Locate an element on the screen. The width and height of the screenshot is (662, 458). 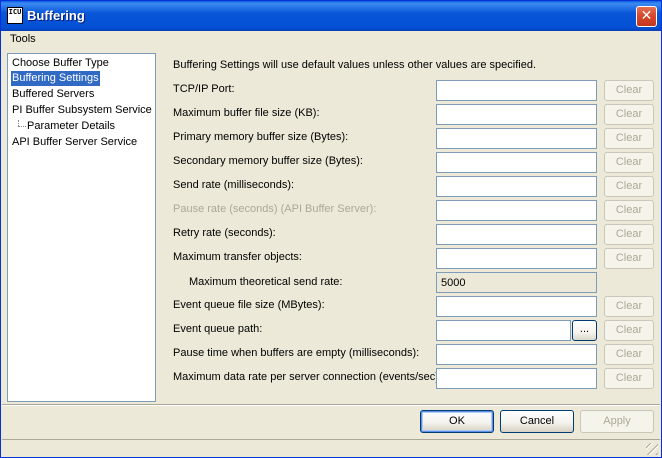
tcpip-port-input is located at coordinates (516, 90).